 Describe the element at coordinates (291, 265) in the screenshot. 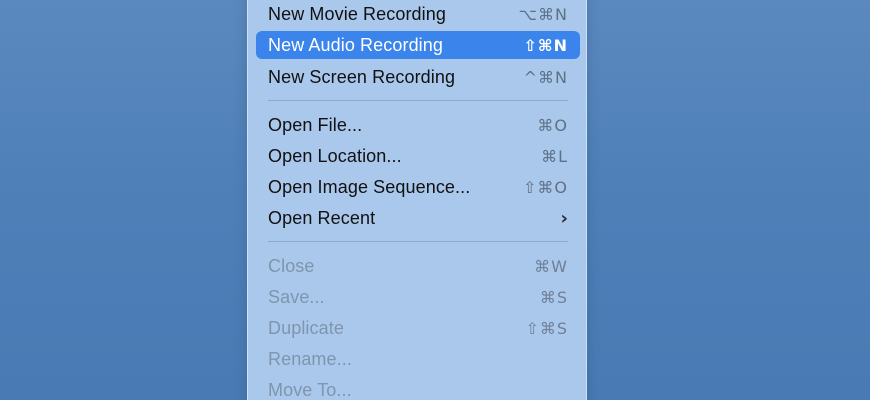

I see `menu-item-label: Close` at that location.